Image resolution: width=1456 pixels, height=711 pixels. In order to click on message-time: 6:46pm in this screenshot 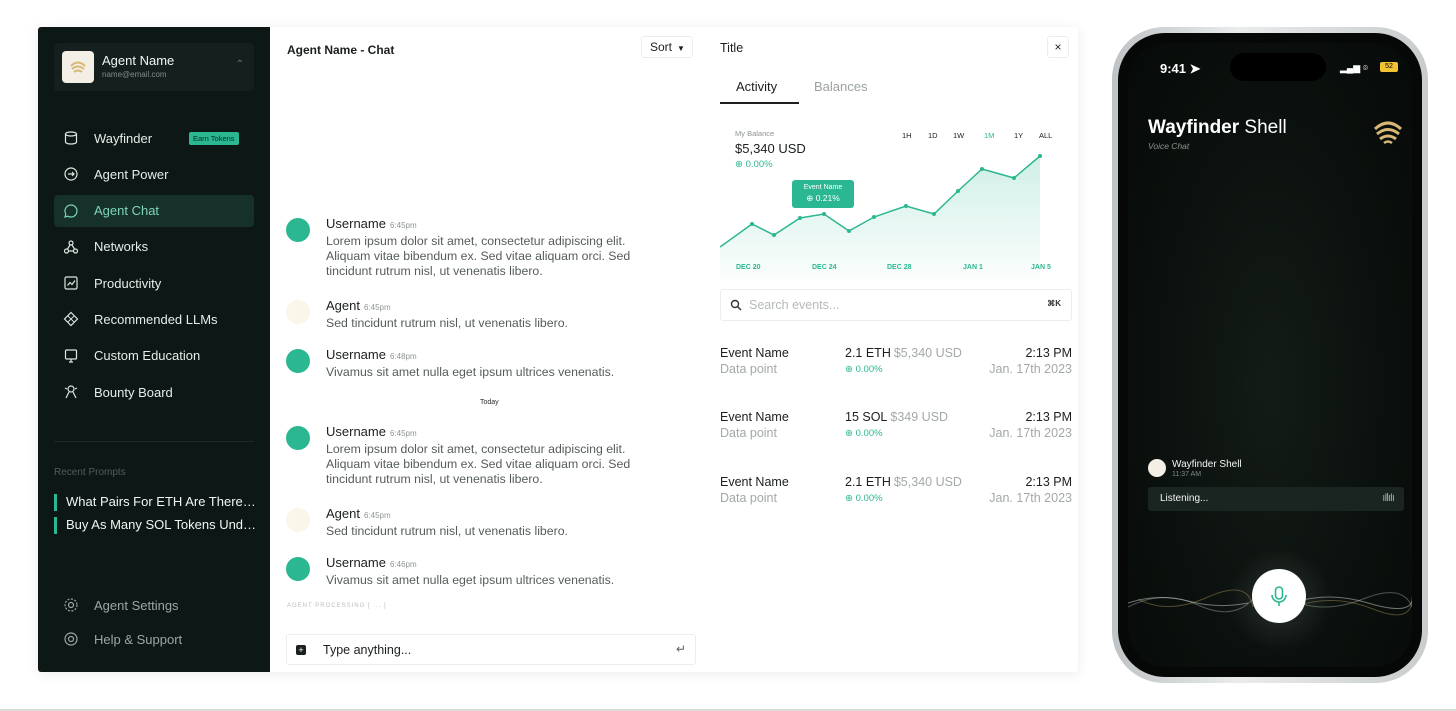, I will do `click(403, 564)`.